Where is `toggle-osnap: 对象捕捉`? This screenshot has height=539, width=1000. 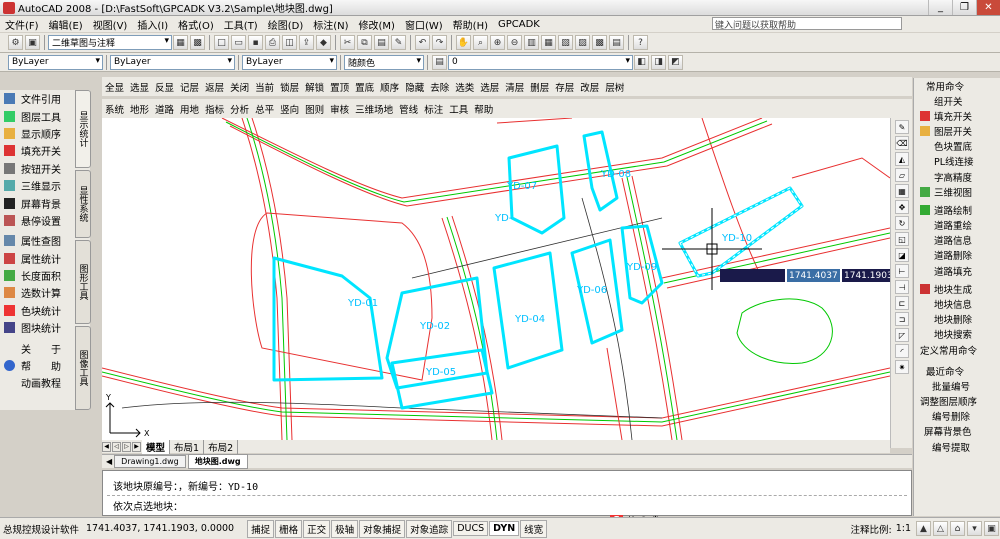
toggle-osnap: 对象捕捉 is located at coordinates (382, 528).